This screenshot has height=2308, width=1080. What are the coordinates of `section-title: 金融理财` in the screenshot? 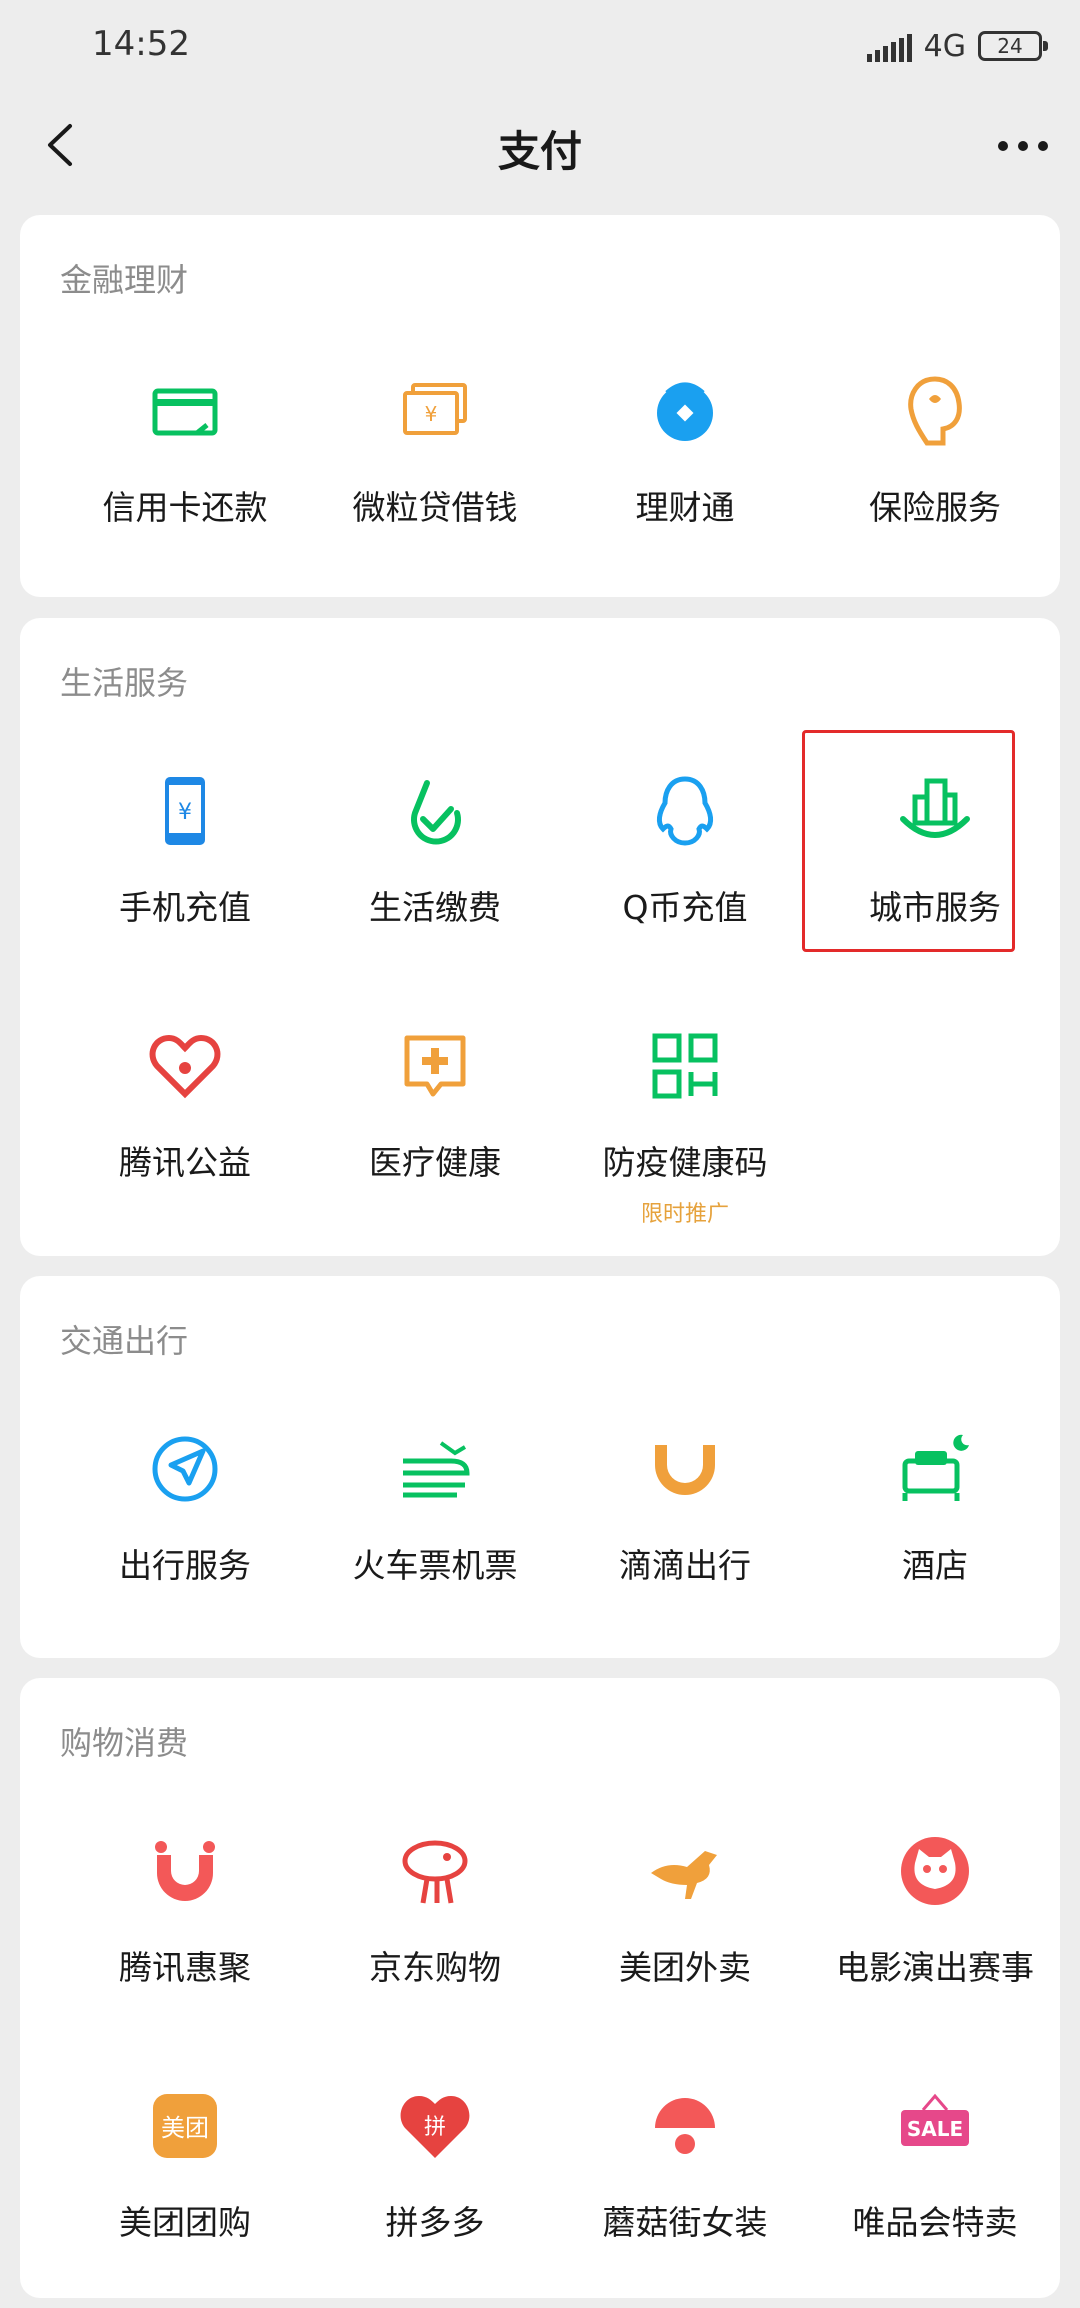 It's located at (124, 280).